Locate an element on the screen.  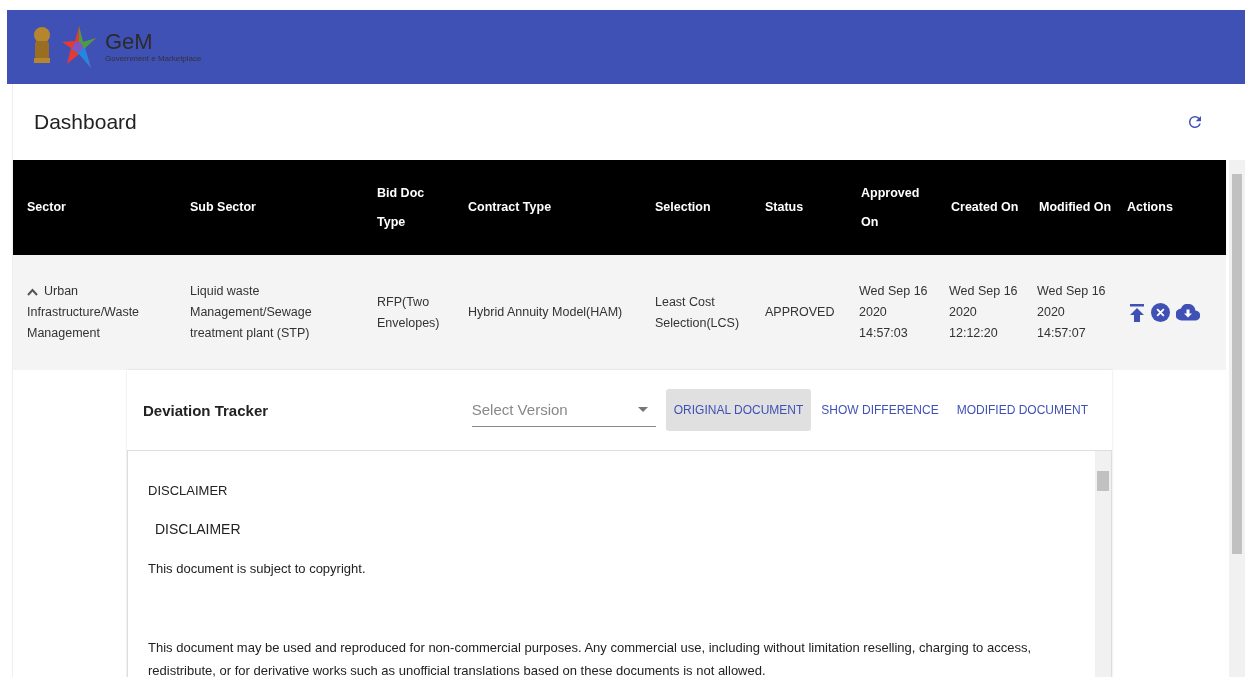
document-paragraph: This document is subject to copyright. is located at coordinates (257, 569).